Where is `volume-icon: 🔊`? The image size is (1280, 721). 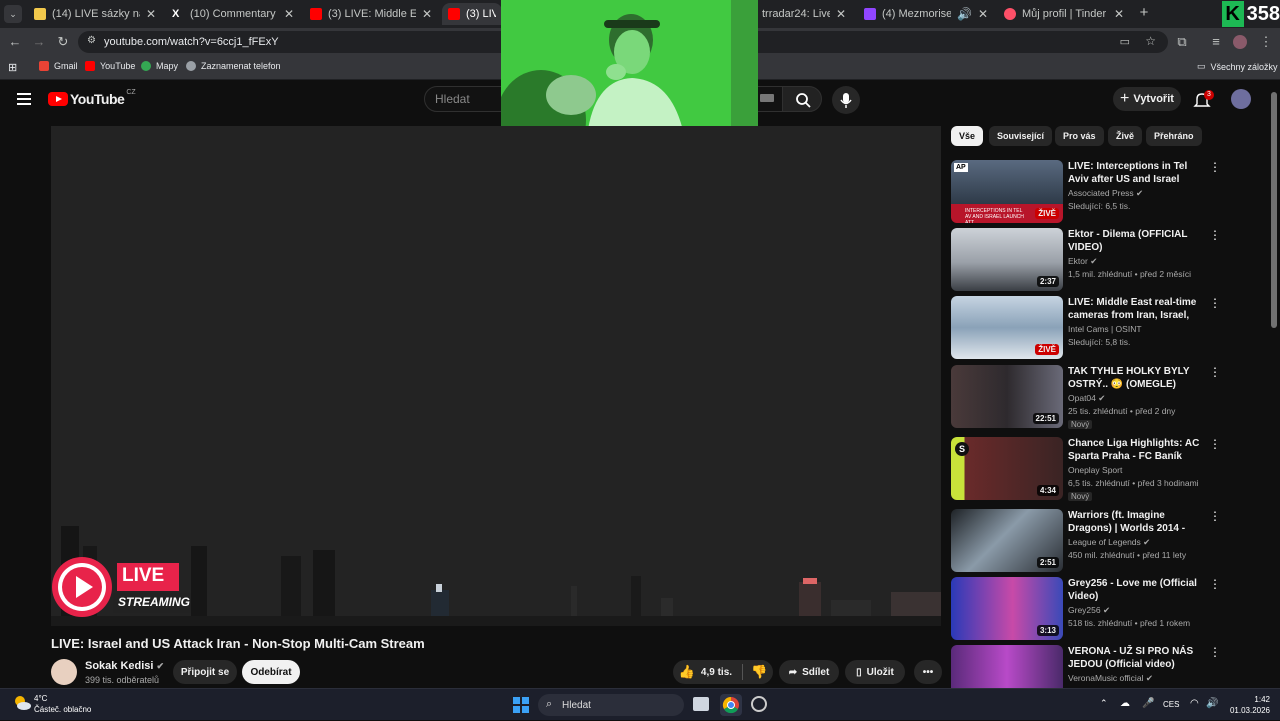
volume-icon: 🔊 is located at coordinates (1212, 703).